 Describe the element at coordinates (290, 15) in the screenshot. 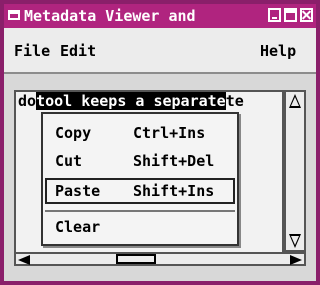

I see `maximize-icon` at that location.